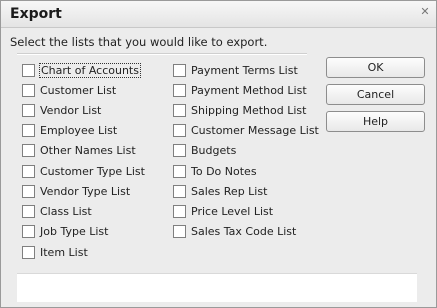 Image resolution: width=437 pixels, height=308 pixels. Describe the element at coordinates (218, 14) in the screenshot. I see `title-bar: Export ✕` at that location.